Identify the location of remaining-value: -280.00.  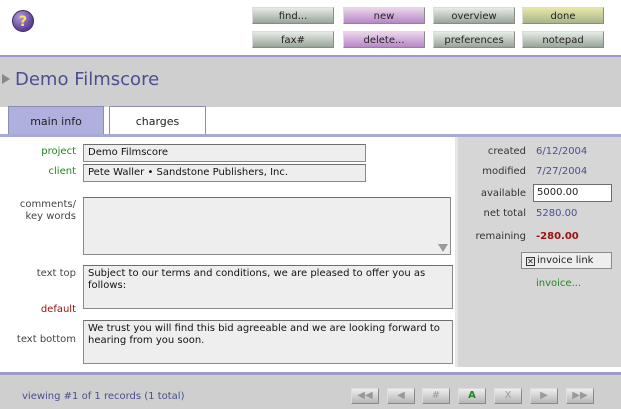
(557, 236).